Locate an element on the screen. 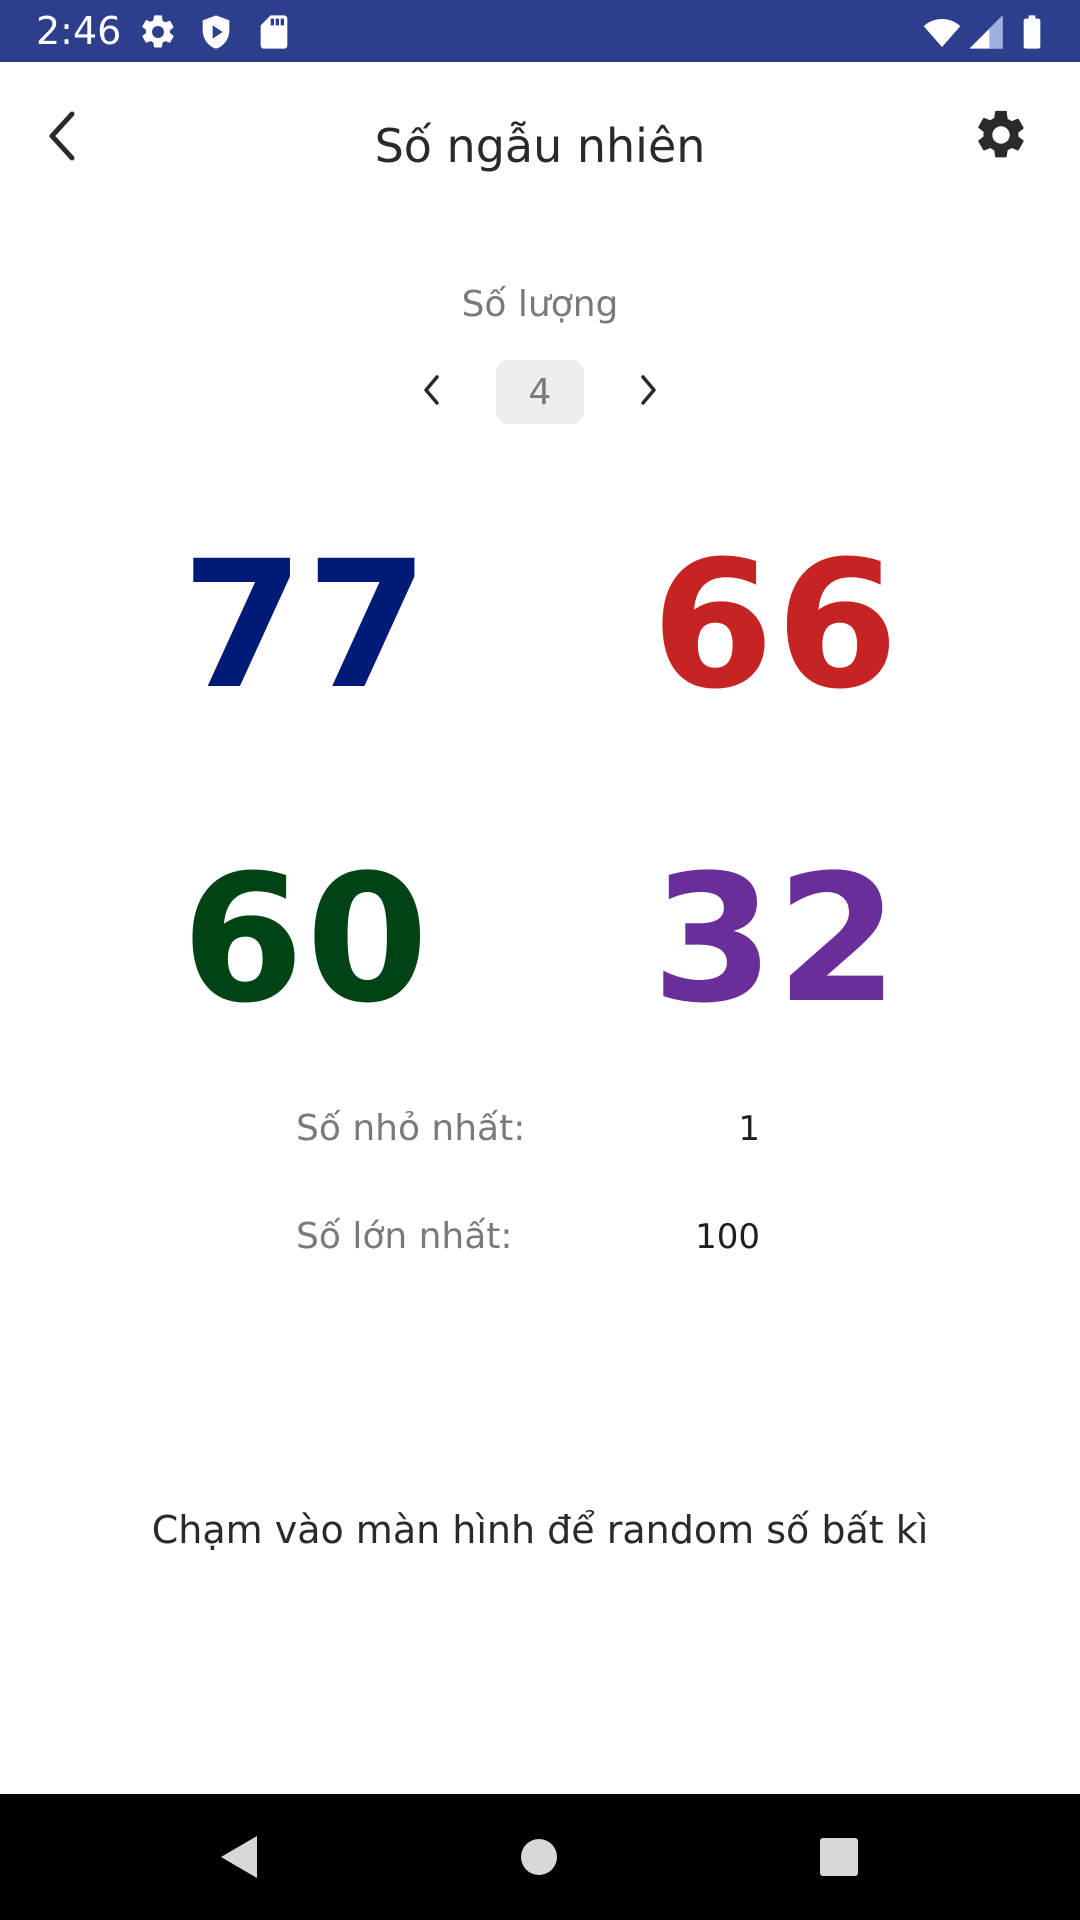 This screenshot has height=1920, width=1080. max-label: Số lớn nhất: is located at coordinates (404, 1236).